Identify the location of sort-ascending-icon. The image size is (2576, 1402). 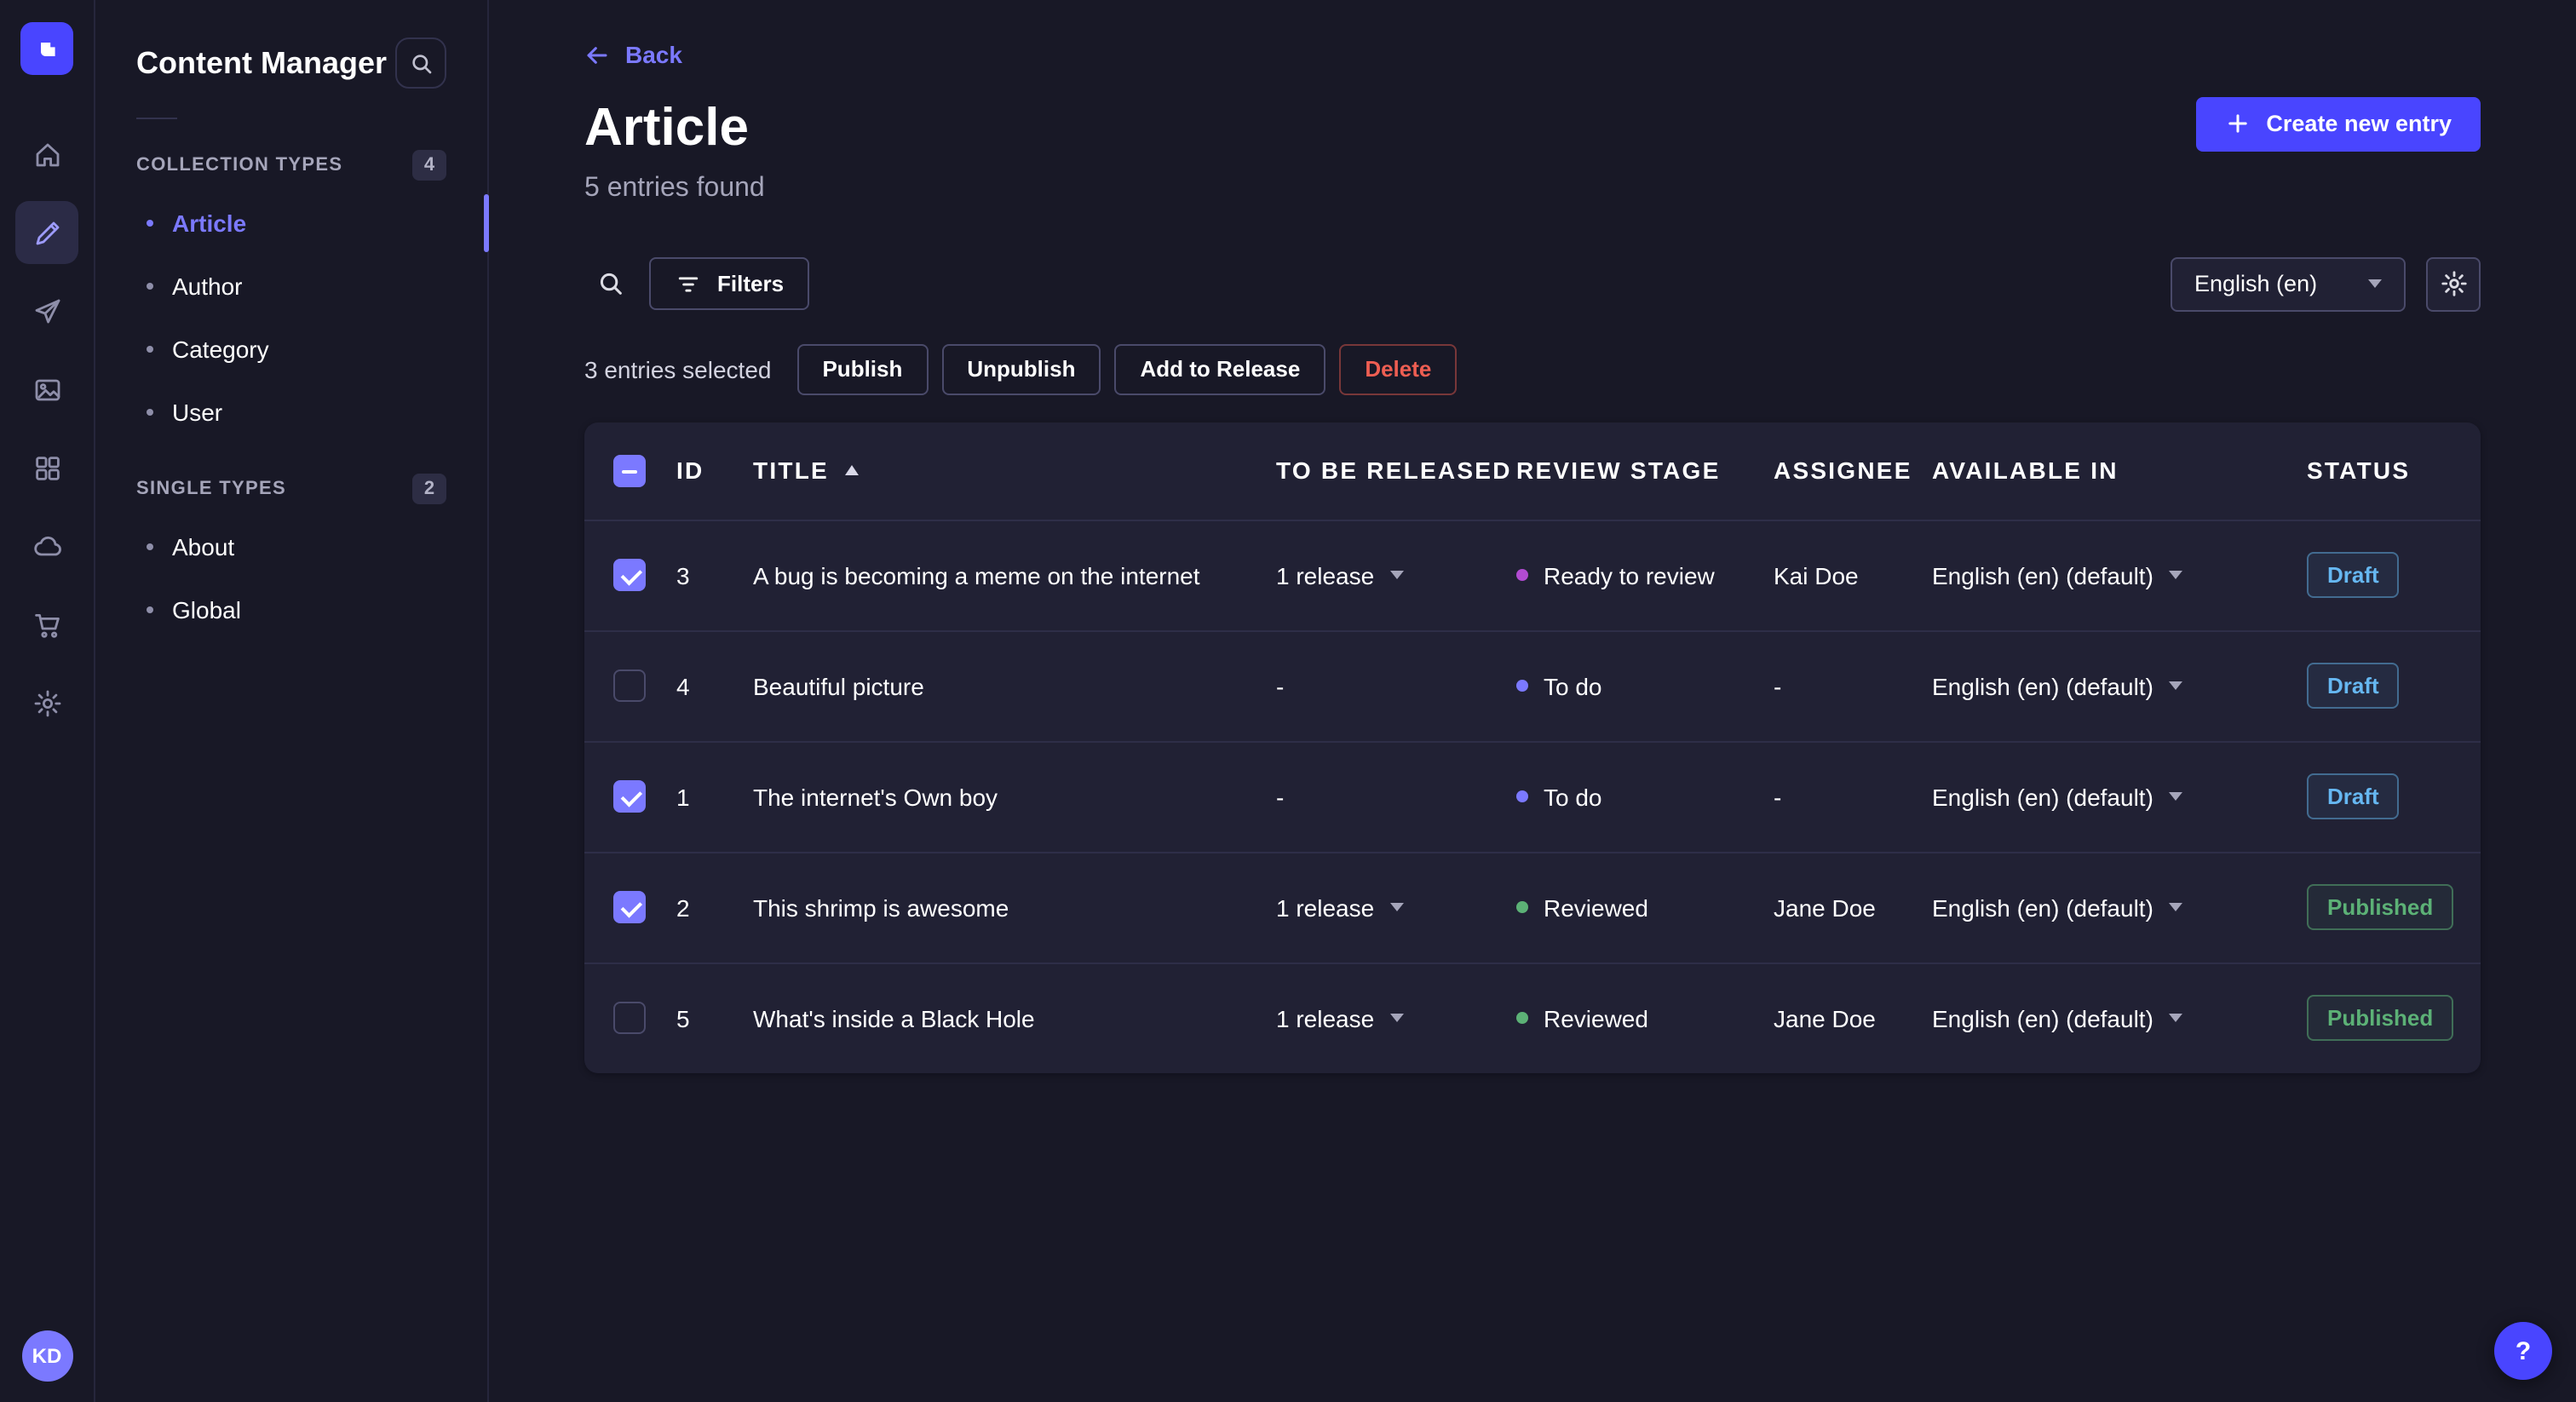
(853, 470).